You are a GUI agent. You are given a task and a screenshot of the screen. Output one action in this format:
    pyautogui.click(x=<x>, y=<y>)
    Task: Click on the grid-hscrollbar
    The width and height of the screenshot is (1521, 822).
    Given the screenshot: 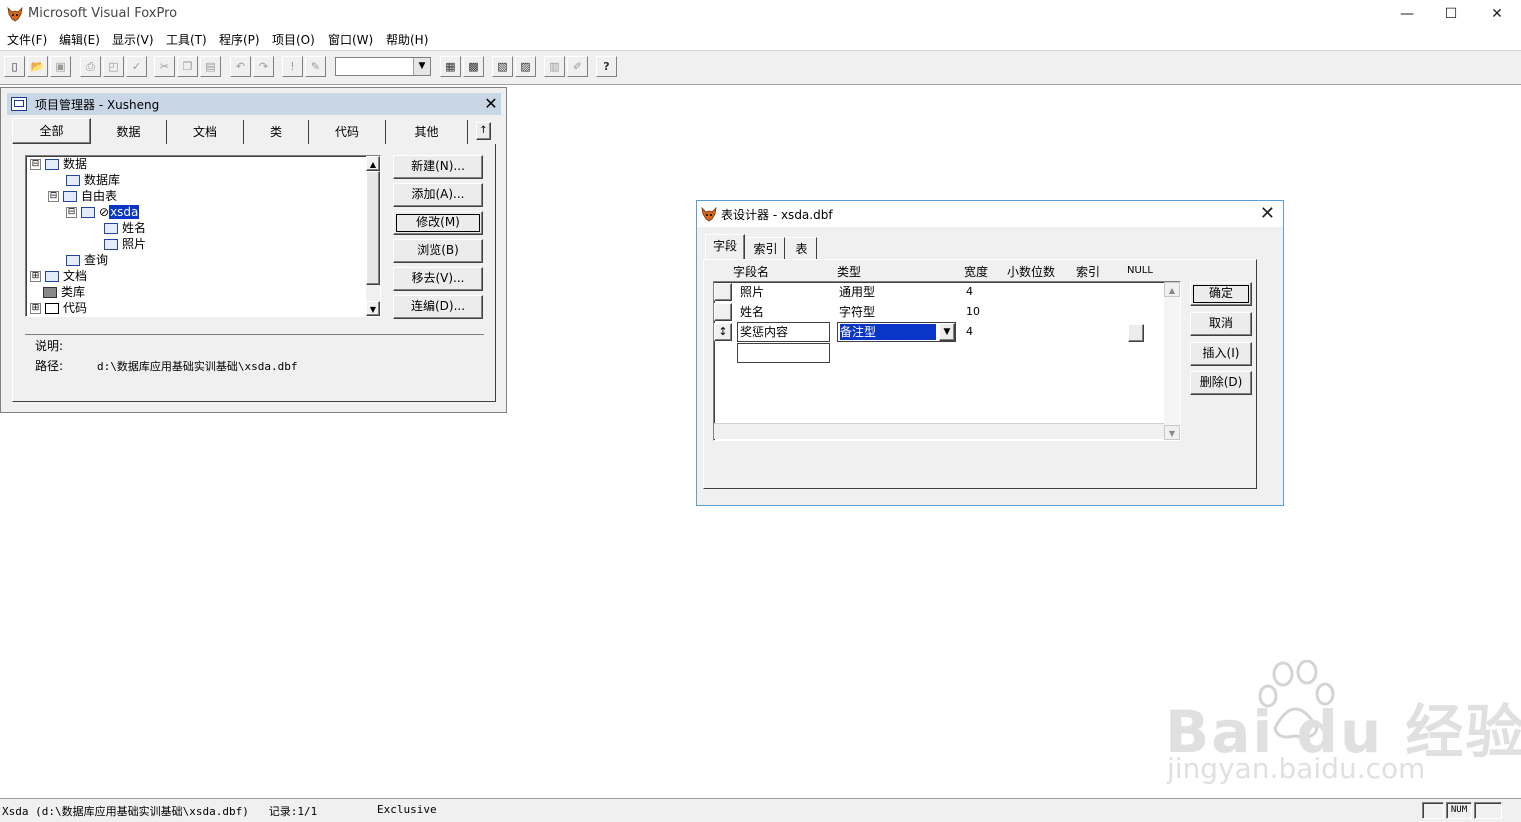 What is the action you would take?
    pyautogui.click(x=939, y=431)
    